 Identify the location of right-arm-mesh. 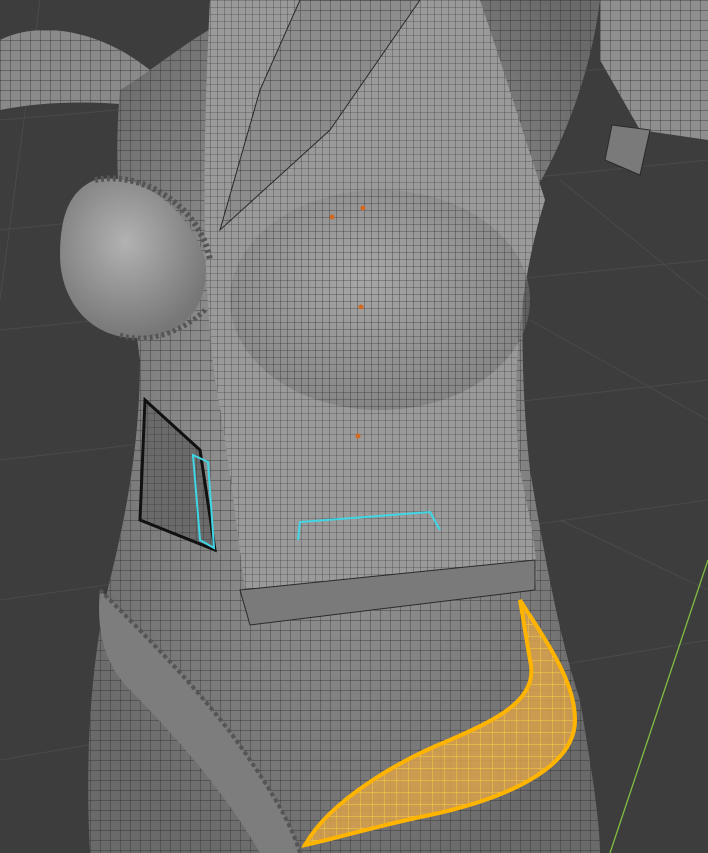
(654, 88).